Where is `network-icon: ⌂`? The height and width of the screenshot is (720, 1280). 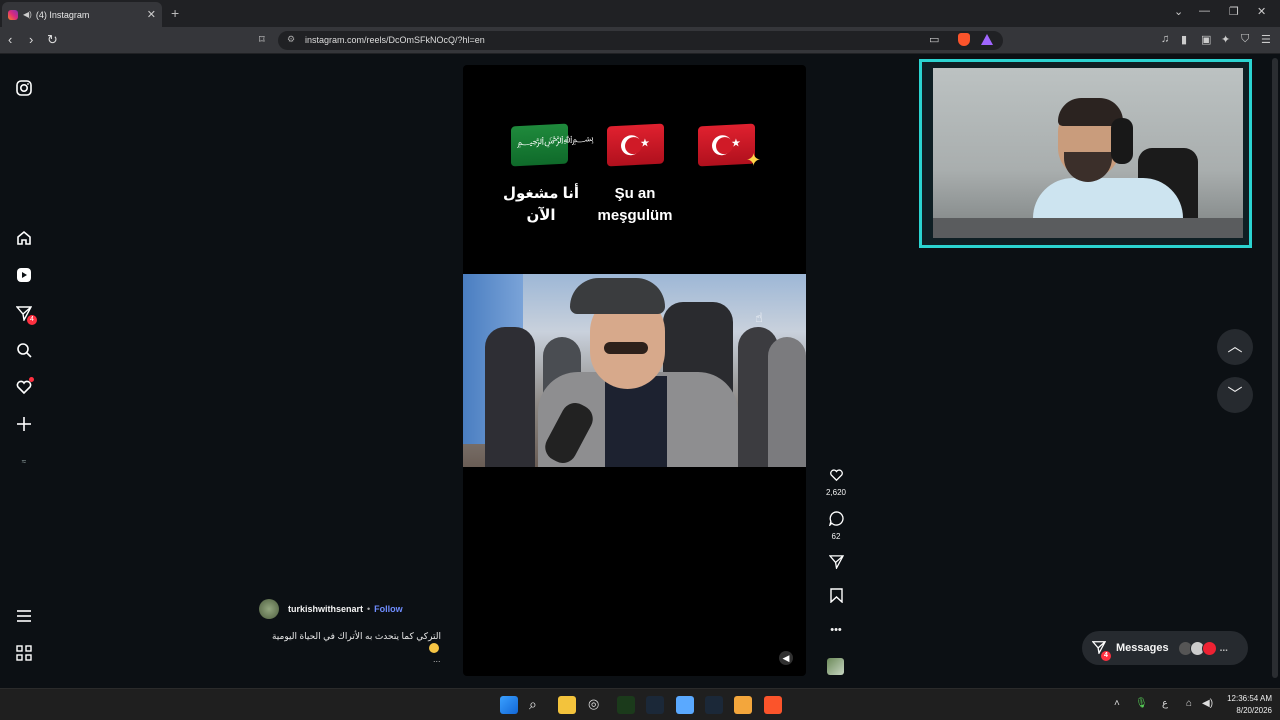
network-icon: ⌂ is located at coordinates (1189, 703).